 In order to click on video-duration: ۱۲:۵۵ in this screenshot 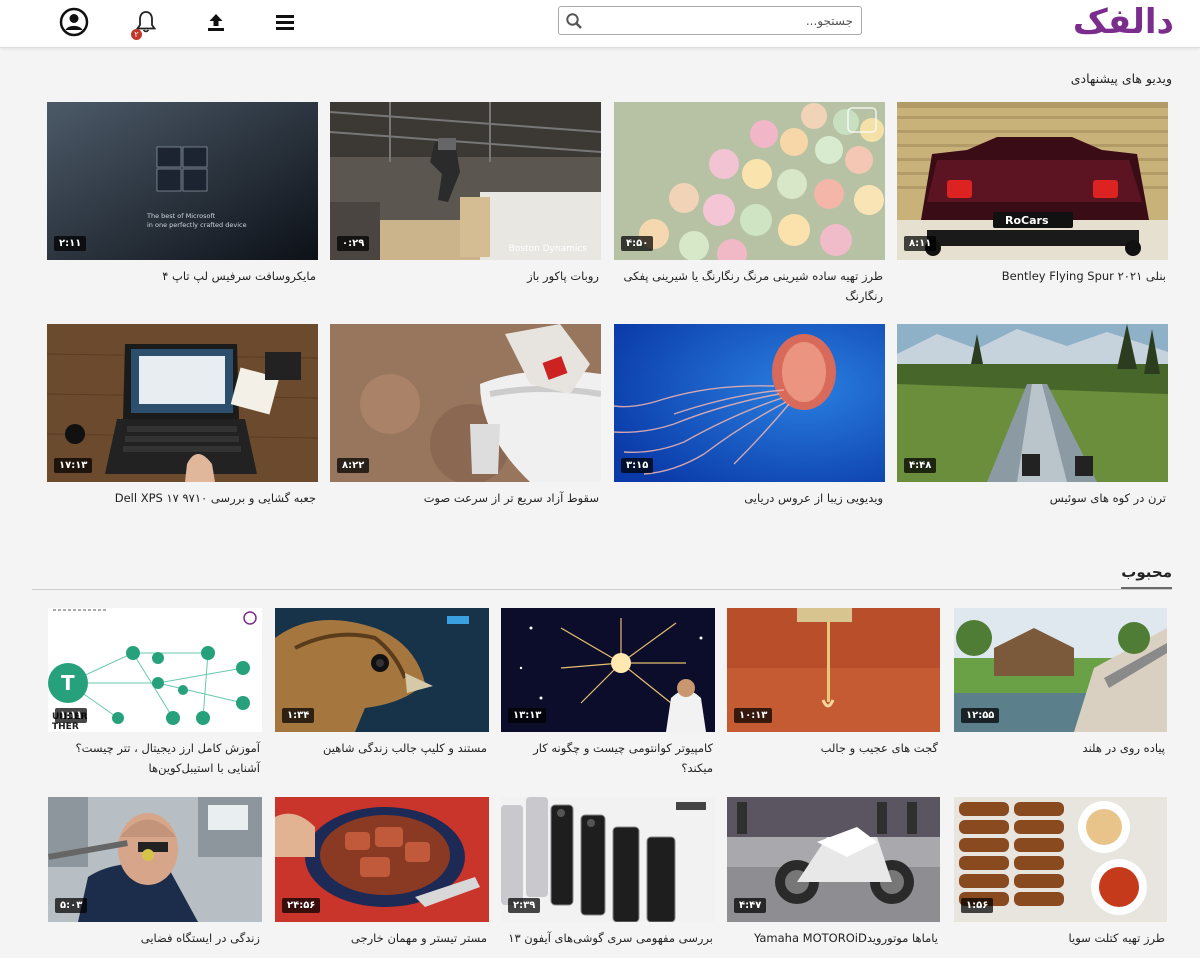, I will do `click(980, 715)`.